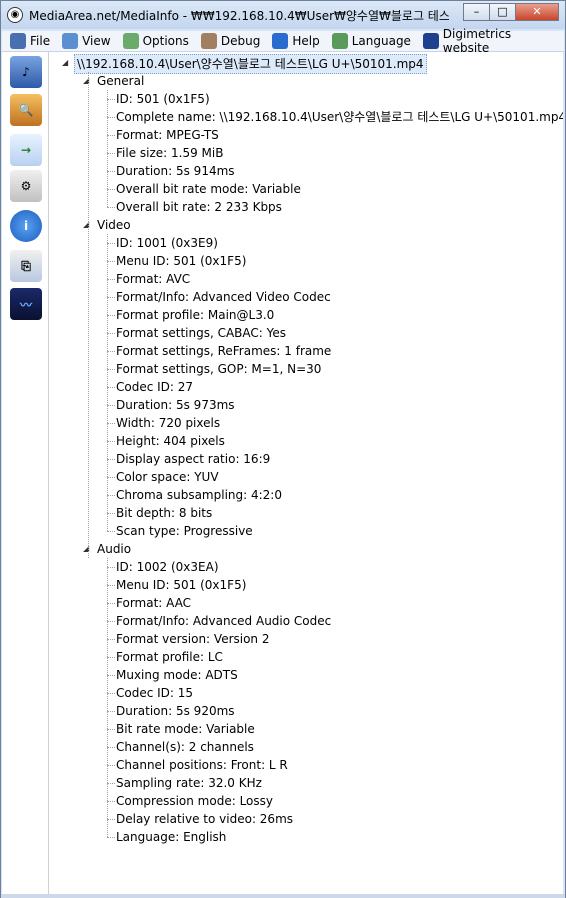  I want to click on tree-item: ID: 1002 (0x3EA), so click(167, 567).